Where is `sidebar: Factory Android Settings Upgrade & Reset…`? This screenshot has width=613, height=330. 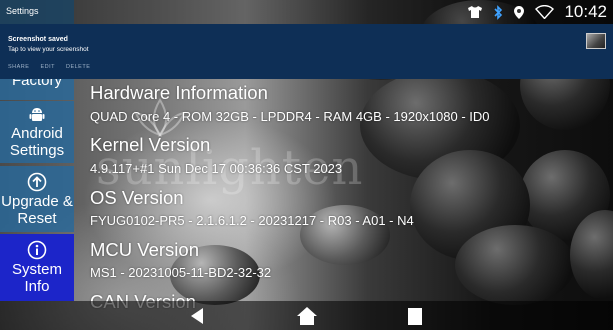 sidebar: Factory Android Settings Upgrade & Reset… is located at coordinates (37, 150).